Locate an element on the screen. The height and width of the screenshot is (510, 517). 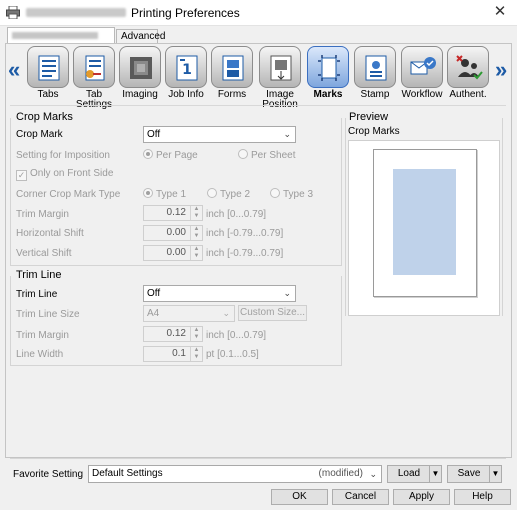
type2-radio: Type 2 is located at coordinates (228, 194).